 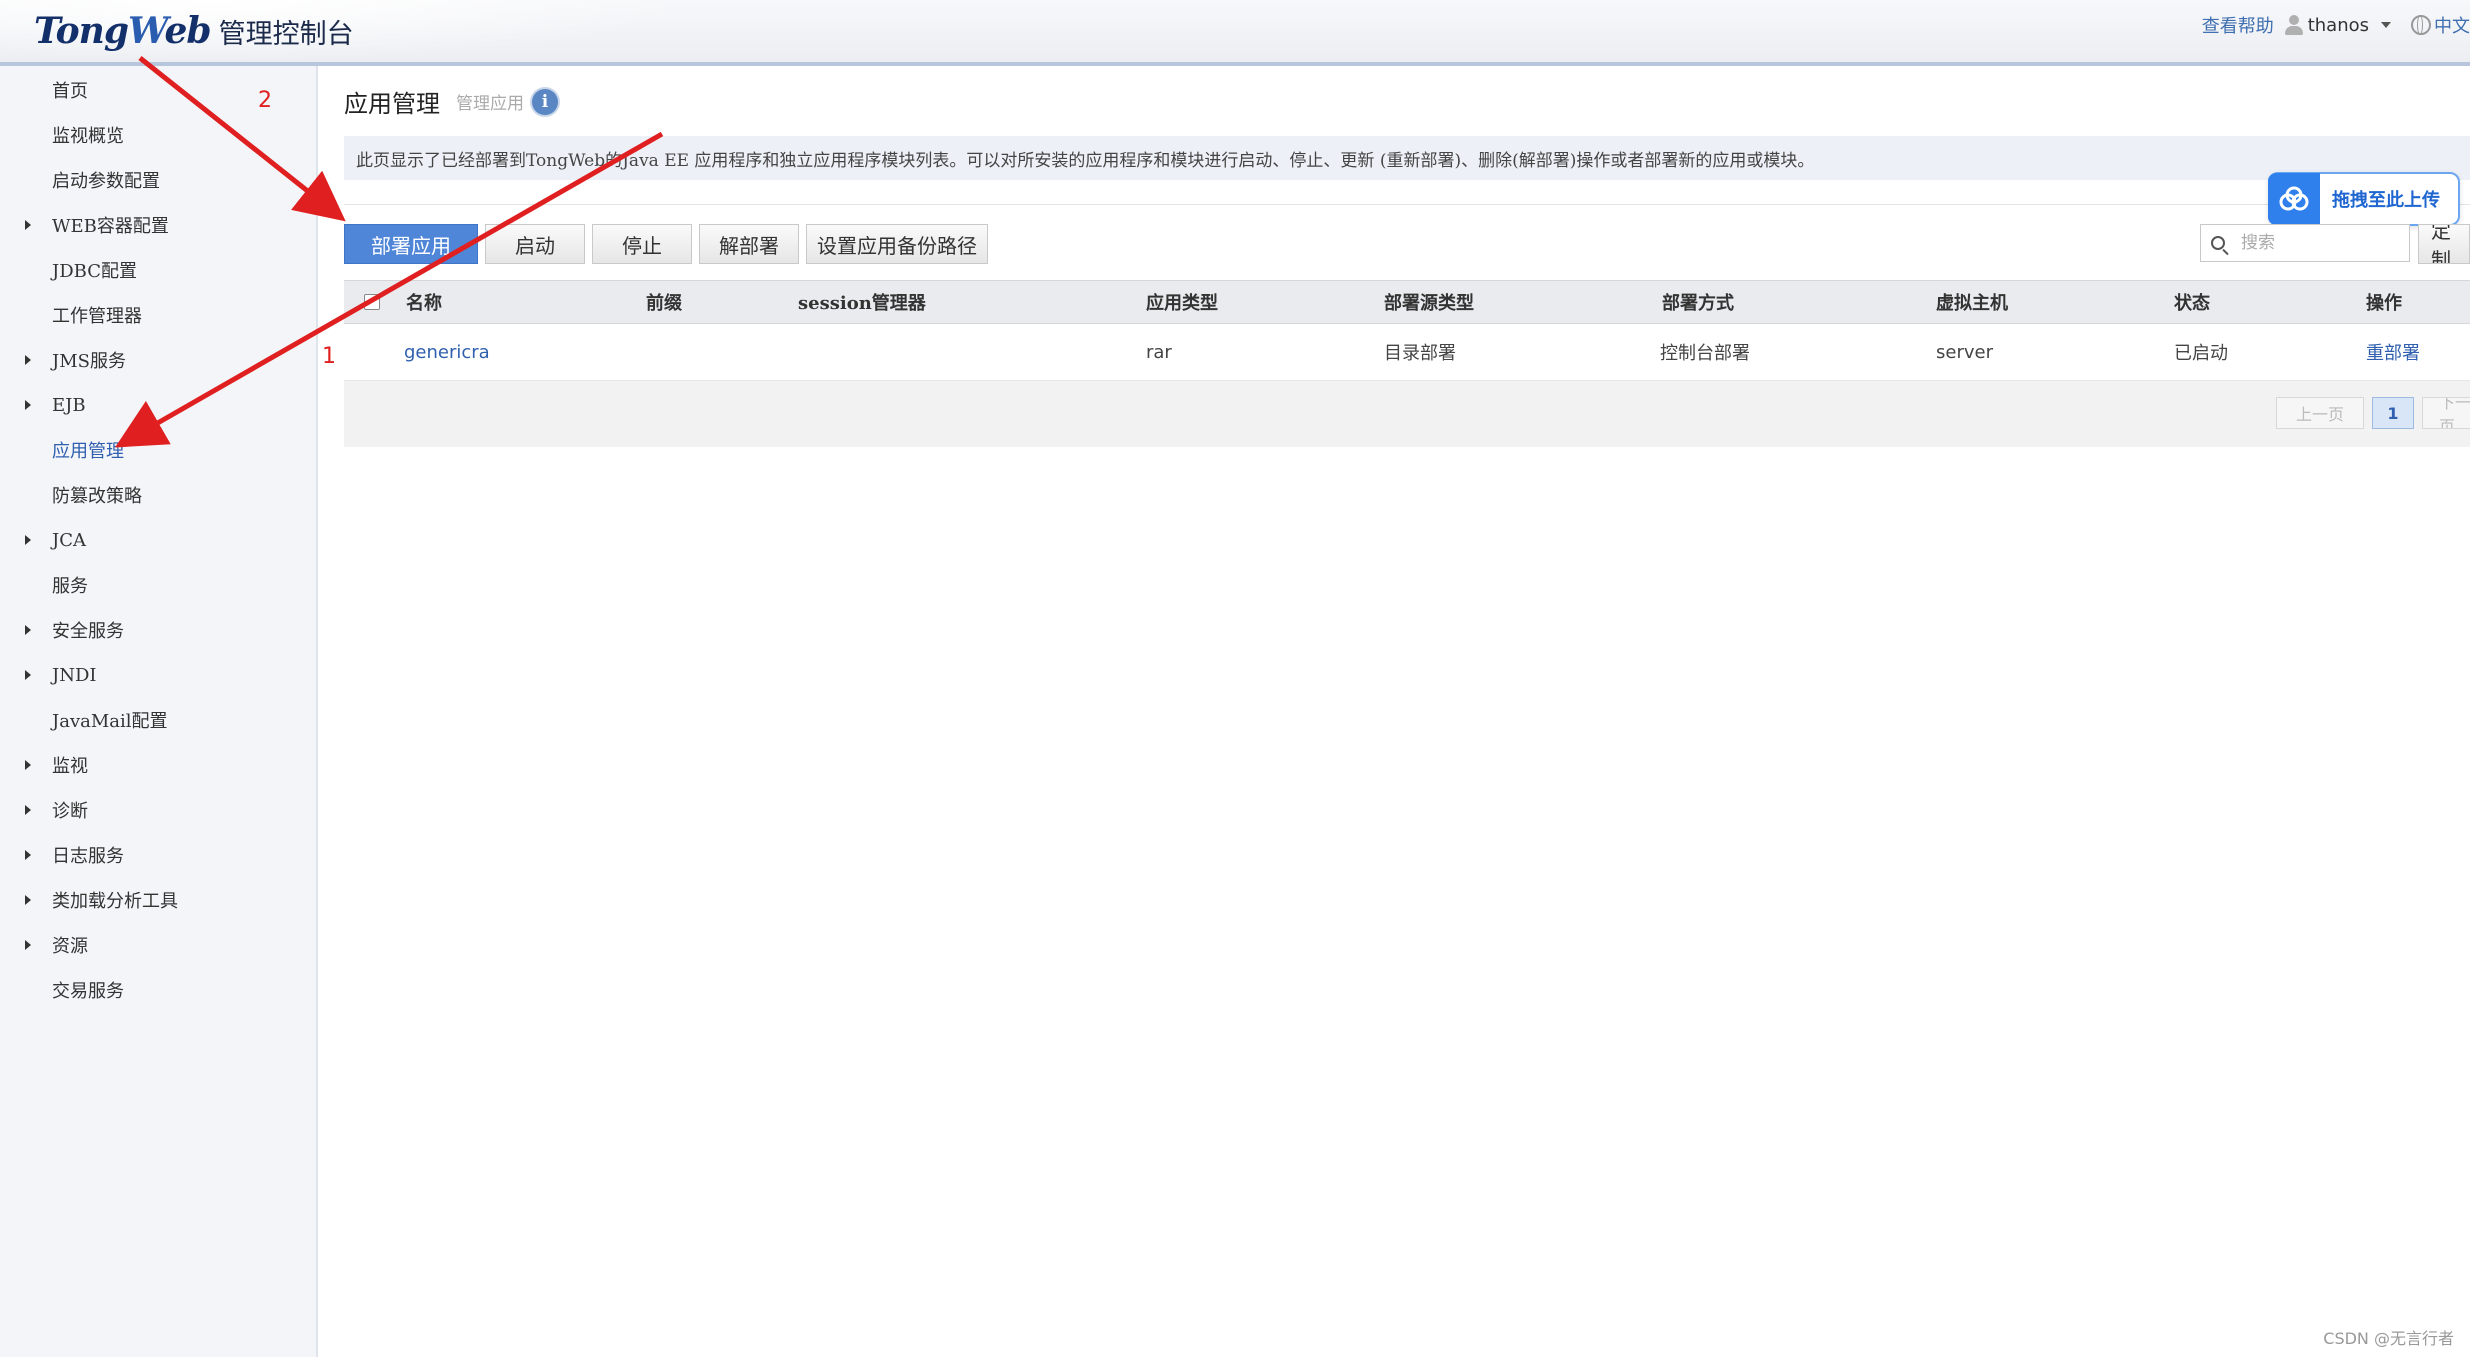 I want to click on sidebar-item: JMS服务, so click(x=158, y=360).